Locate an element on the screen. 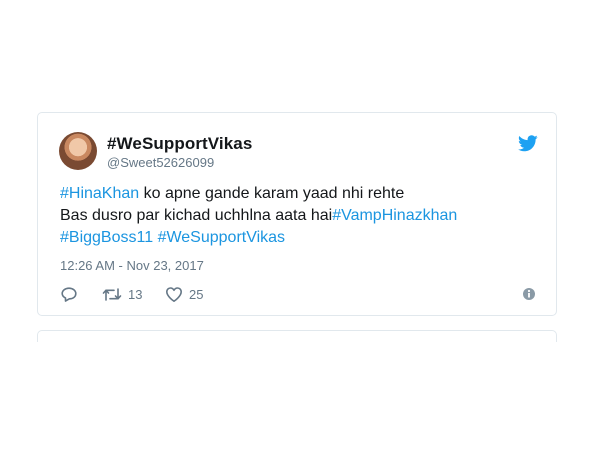 Image resolution: width=600 pixels, height=450 pixels. reply-icon is located at coordinates (69, 294).